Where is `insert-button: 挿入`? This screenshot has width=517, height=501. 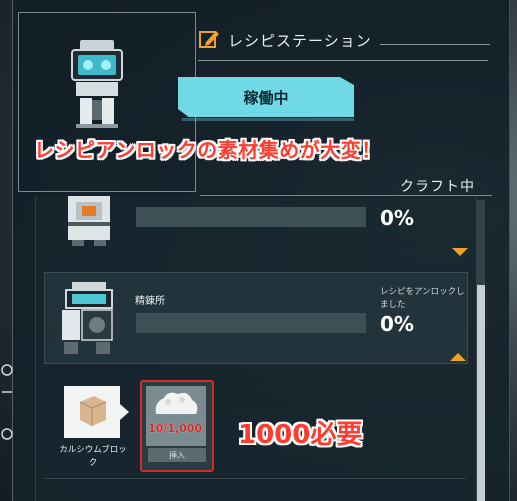
insert-button: 挿入 is located at coordinates (177, 455).